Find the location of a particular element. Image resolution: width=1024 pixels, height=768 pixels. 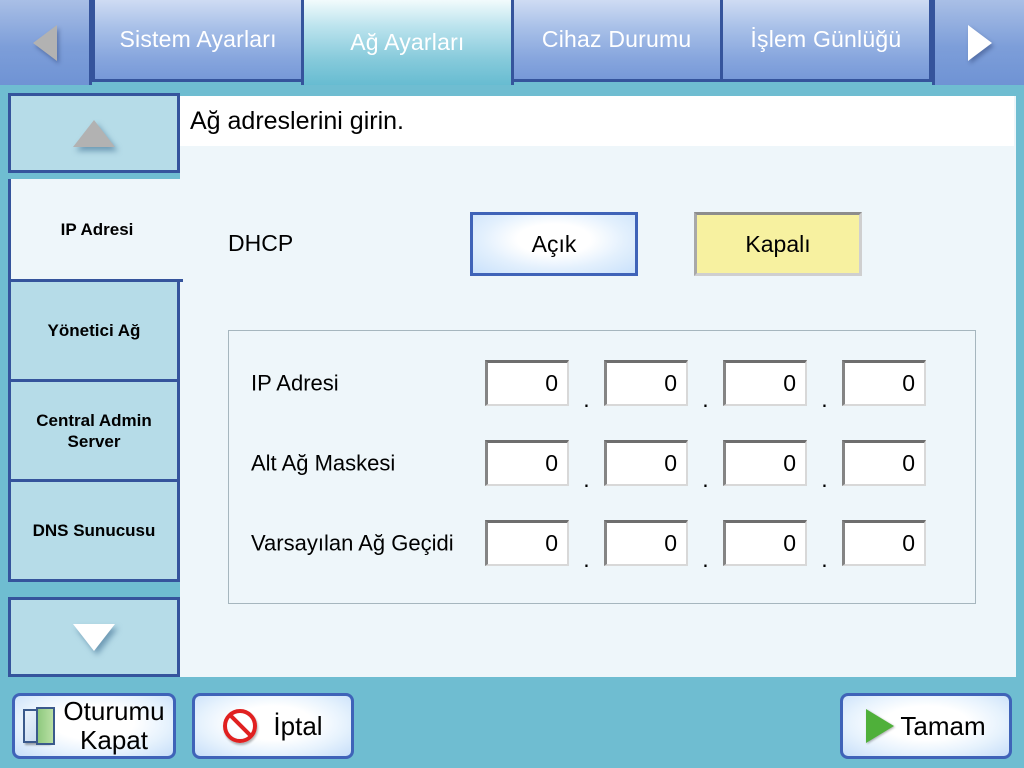

sidebar-item-dns-sunucusu: DNS Sunucusu is located at coordinates (94, 530).